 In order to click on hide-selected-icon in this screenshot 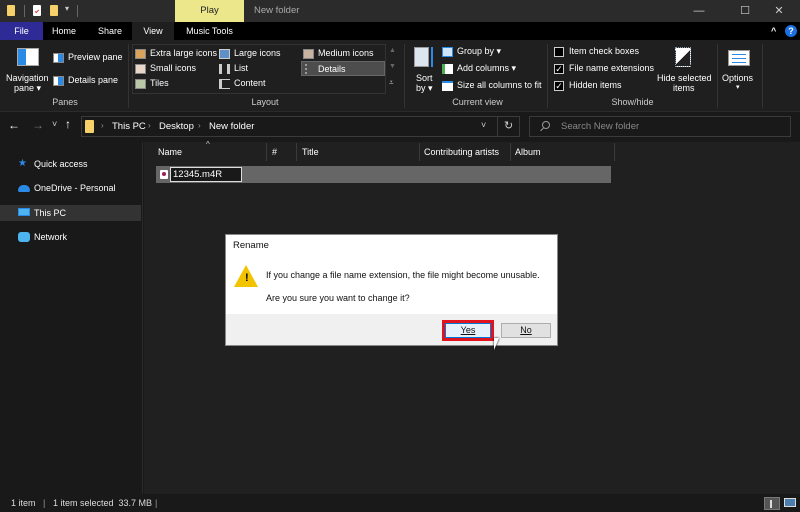, I will do `click(683, 57)`.